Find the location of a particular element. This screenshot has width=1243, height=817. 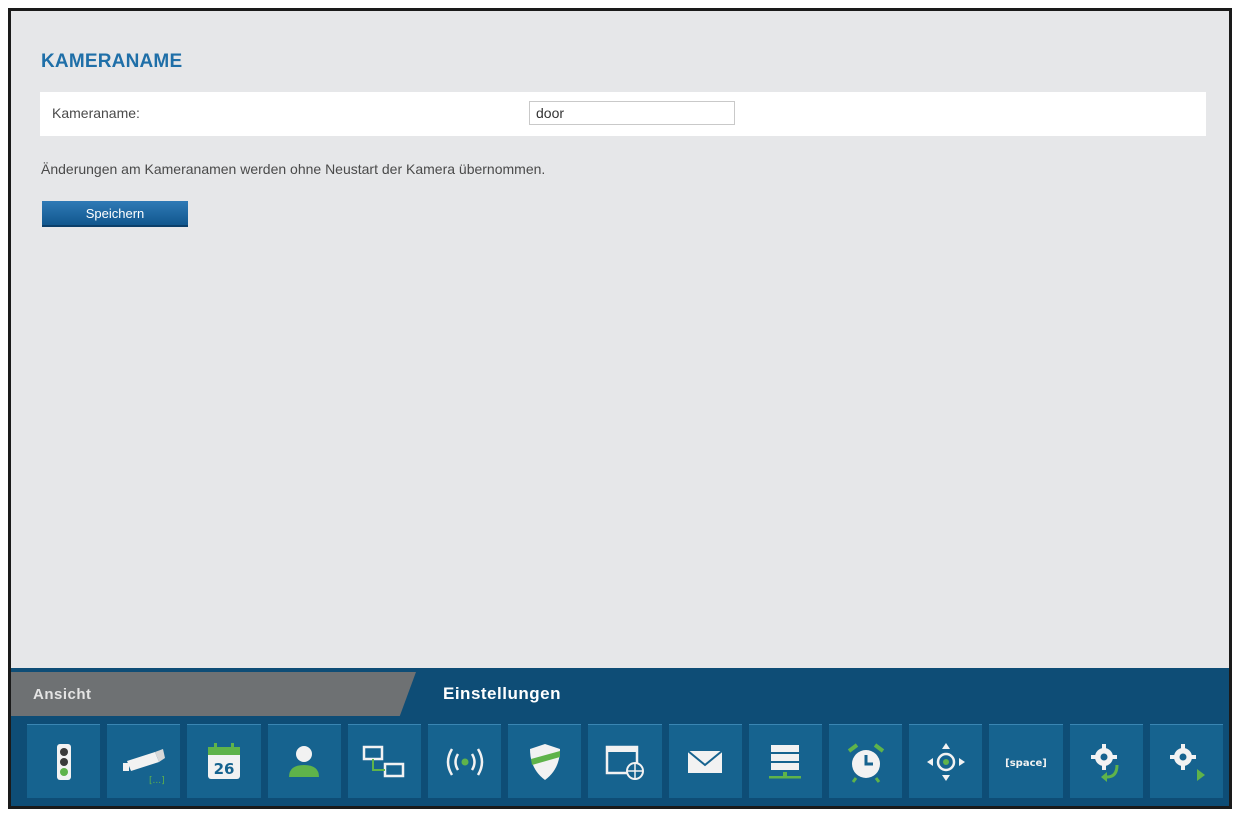

calendar-day: 26 is located at coordinates (224, 769).